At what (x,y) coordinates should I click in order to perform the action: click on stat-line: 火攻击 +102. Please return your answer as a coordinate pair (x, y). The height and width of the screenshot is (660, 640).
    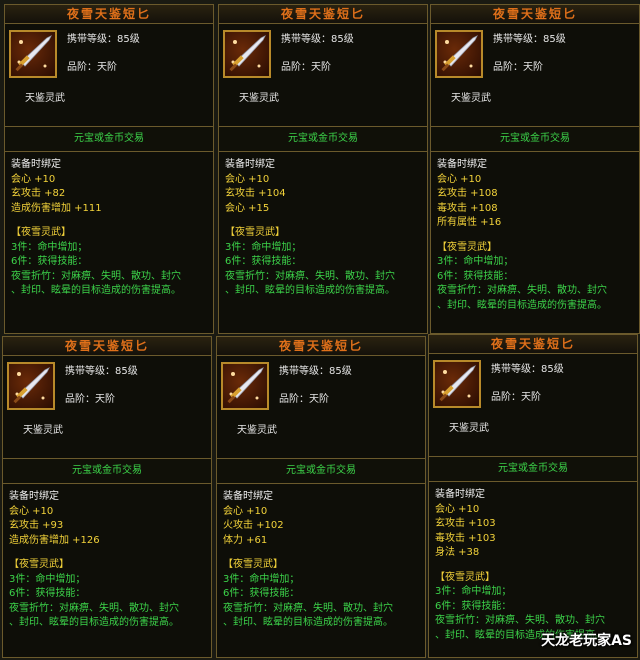
    Looking at the image, I should click on (253, 525).